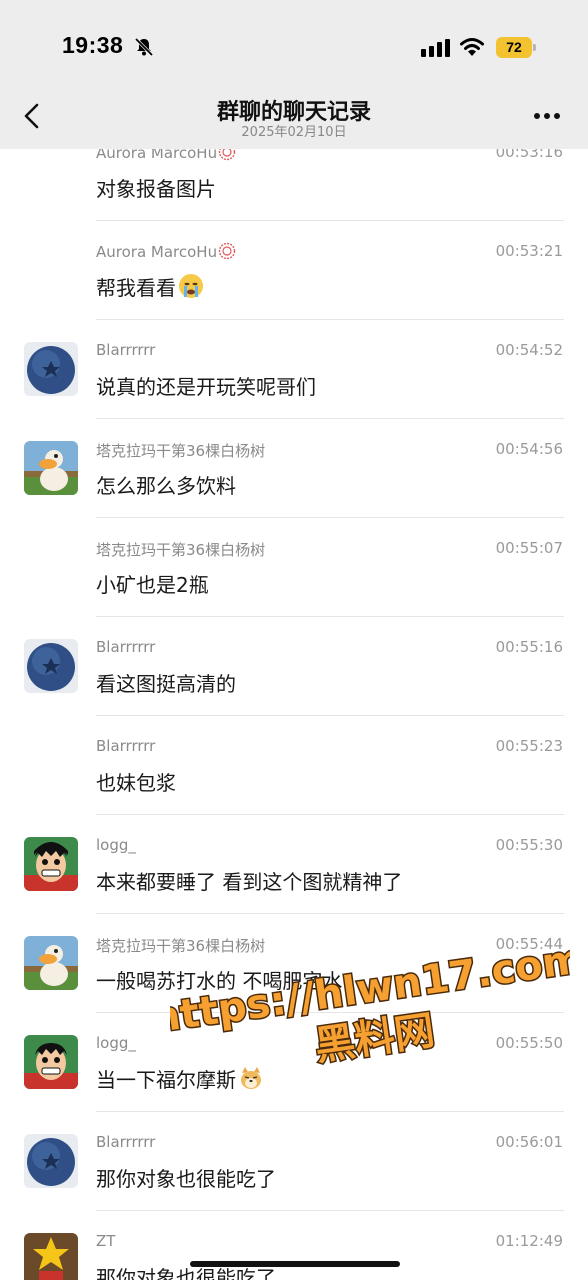 The height and width of the screenshot is (1280, 588). Describe the element at coordinates (529, 1142) in the screenshot. I see `message-time: 00:56:01` at that location.